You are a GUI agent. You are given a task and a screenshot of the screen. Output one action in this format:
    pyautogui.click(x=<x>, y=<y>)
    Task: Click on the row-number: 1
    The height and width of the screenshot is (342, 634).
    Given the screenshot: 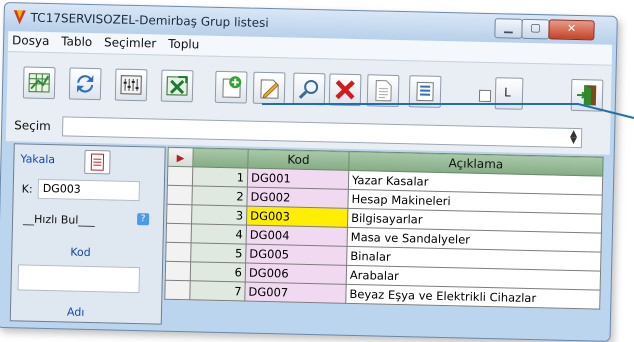 What is the action you would take?
    pyautogui.click(x=220, y=177)
    